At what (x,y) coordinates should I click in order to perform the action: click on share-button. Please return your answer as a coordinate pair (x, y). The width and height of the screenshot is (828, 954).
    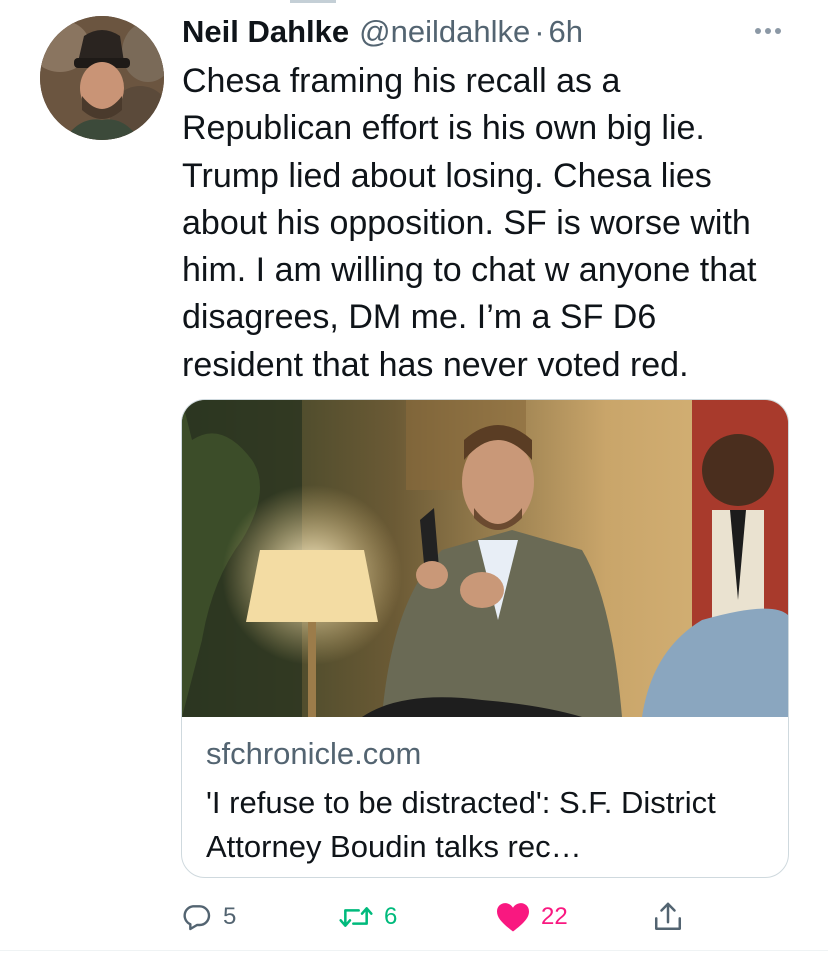
    Looking at the image, I should click on (668, 917).